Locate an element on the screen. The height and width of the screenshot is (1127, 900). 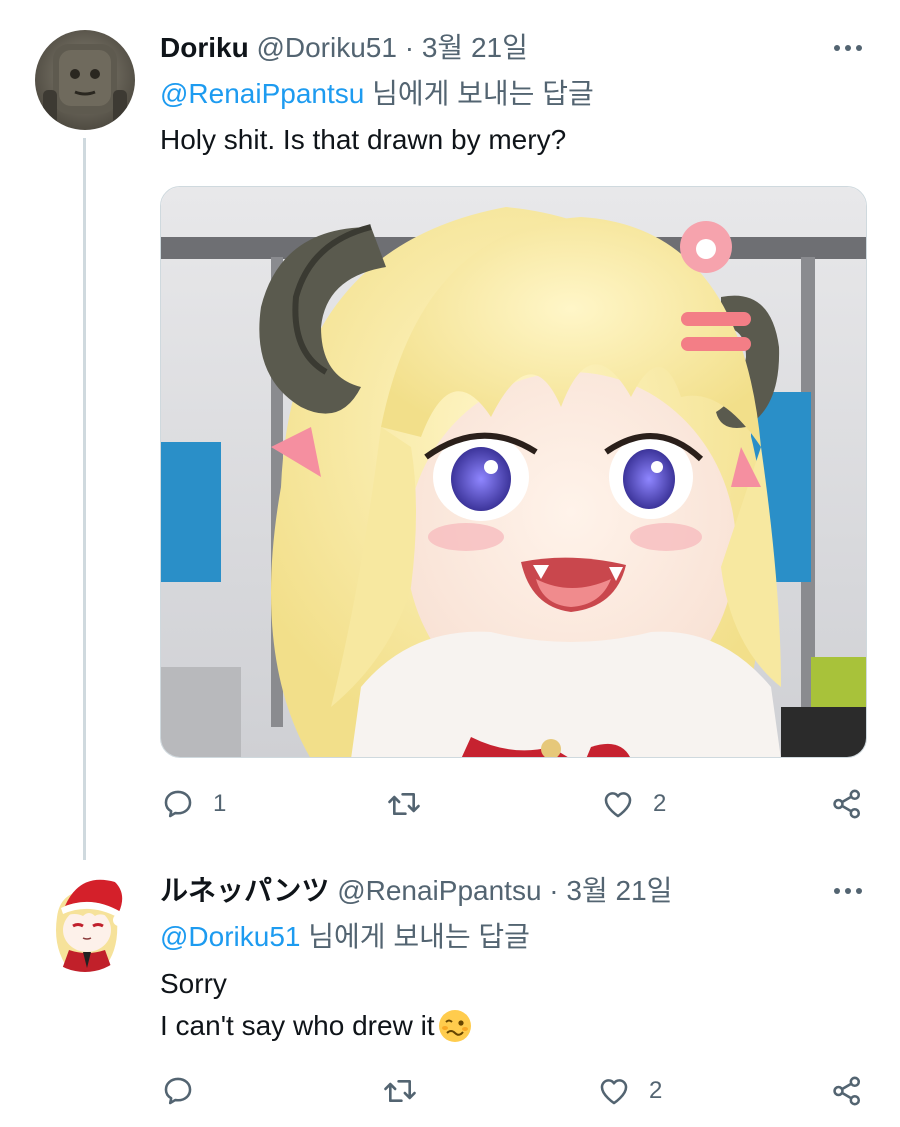
reply-button is located at coordinates (187, 1091).